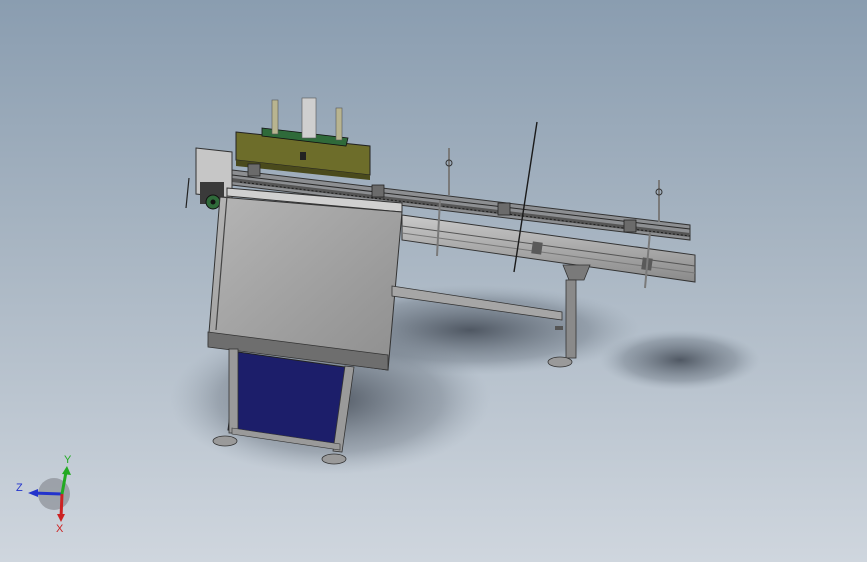 The image size is (867, 562). Describe the element at coordinates (60, 529) in the screenshot. I see `x-axis-label: X` at that location.